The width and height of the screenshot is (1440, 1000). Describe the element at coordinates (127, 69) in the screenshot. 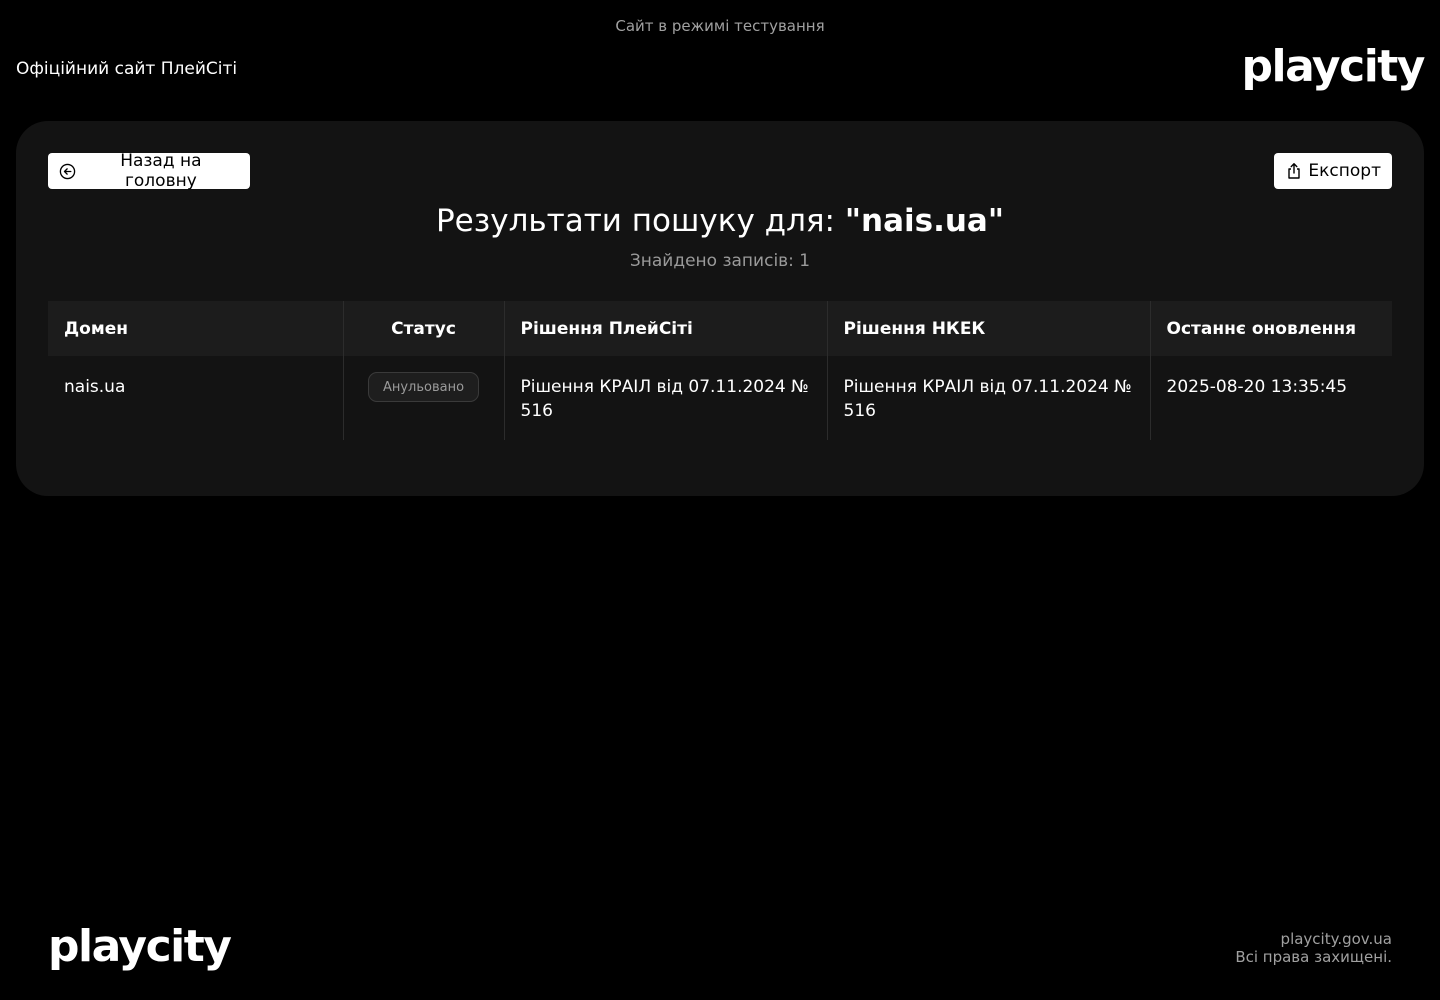

I see `site-title: Офіційний сайт ПлейСіті` at that location.